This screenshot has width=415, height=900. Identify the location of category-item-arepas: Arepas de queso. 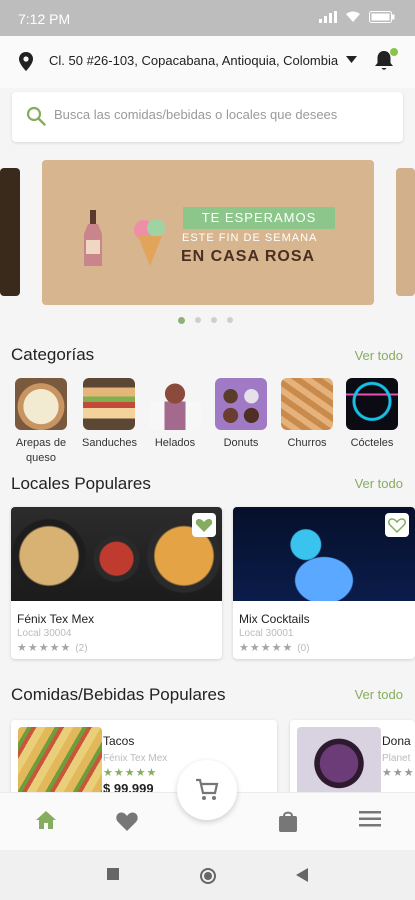
(41, 422).